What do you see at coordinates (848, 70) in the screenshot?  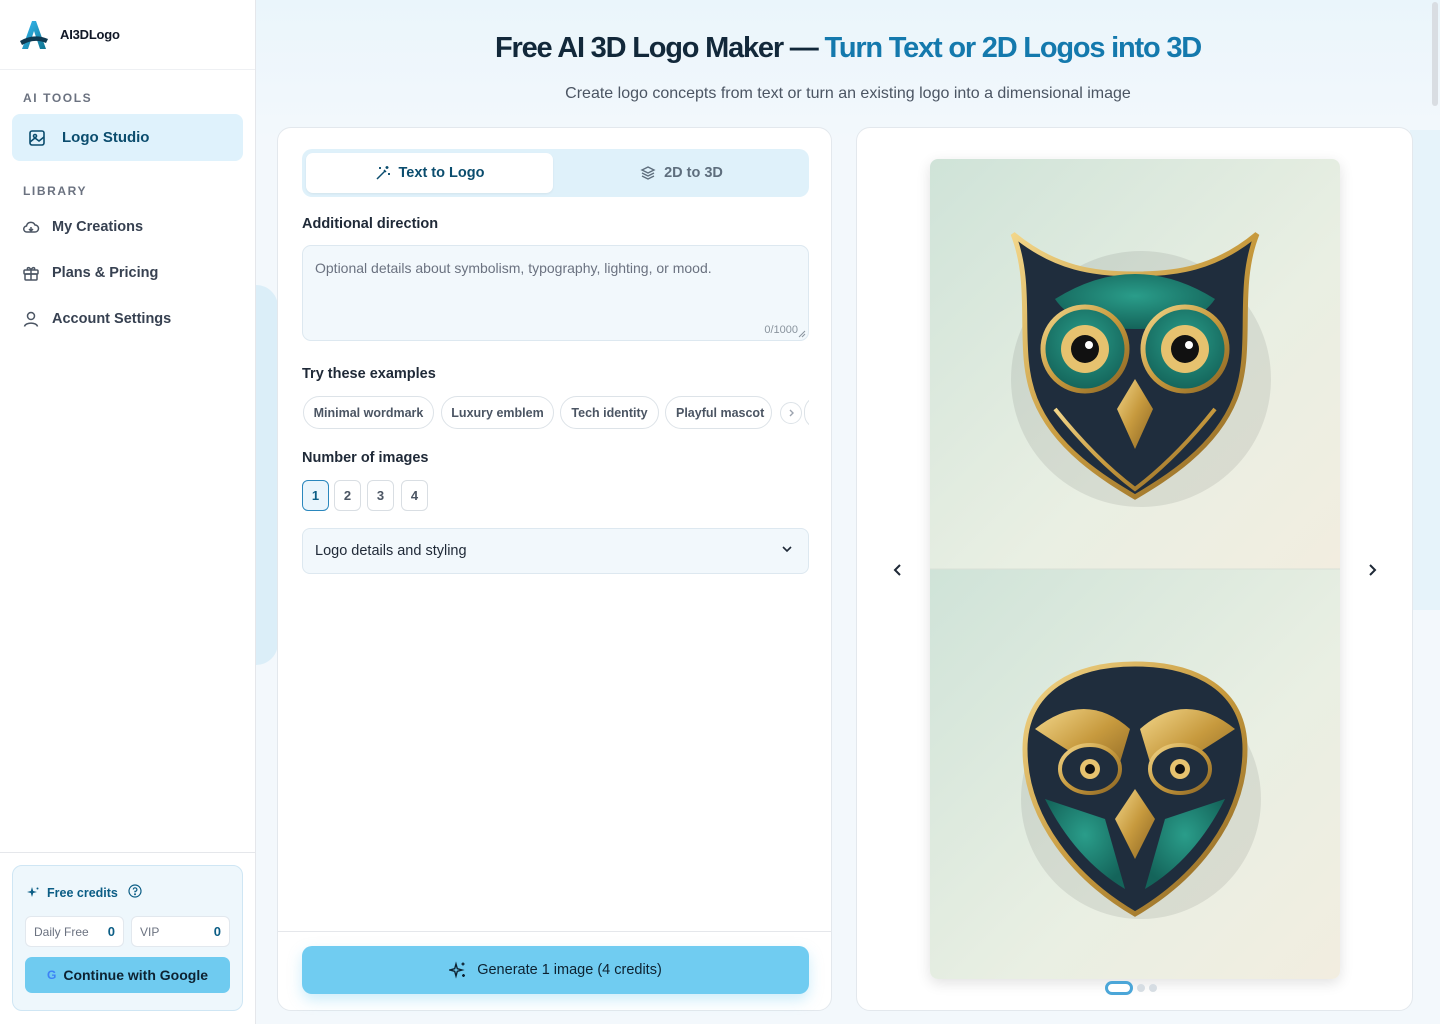 I see `header-background` at bounding box center [848, 70].